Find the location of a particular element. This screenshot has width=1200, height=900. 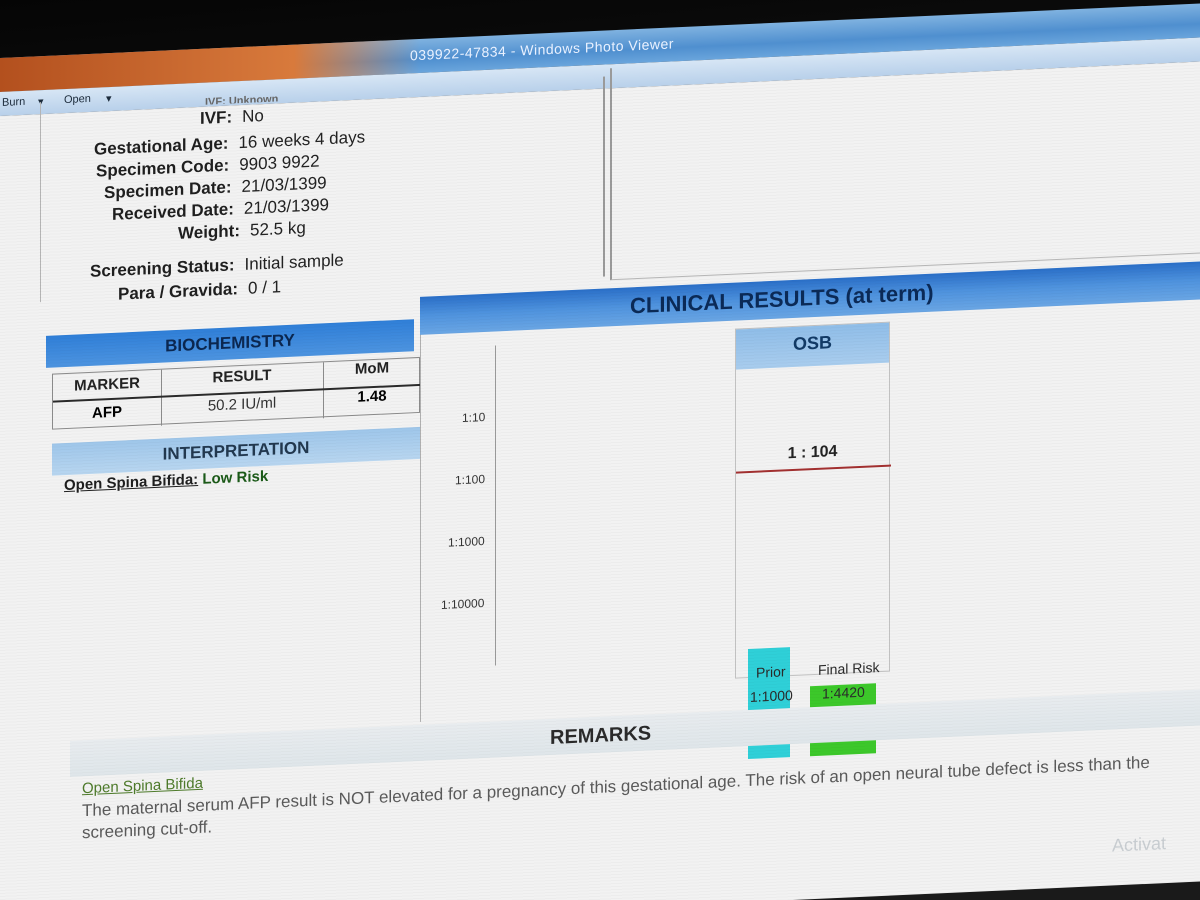

y-axis is located at coordinates (495, 505).